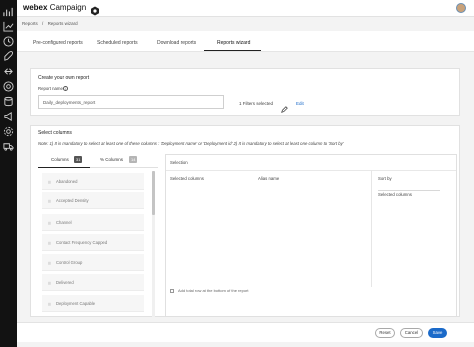 The height and width of the screenshot is (347, 474). What do you see at coordinates (98, 160) in the screenshot?
I see `column-tabs: Columns 31 % Columns 14` at bounding box center [98, 160].